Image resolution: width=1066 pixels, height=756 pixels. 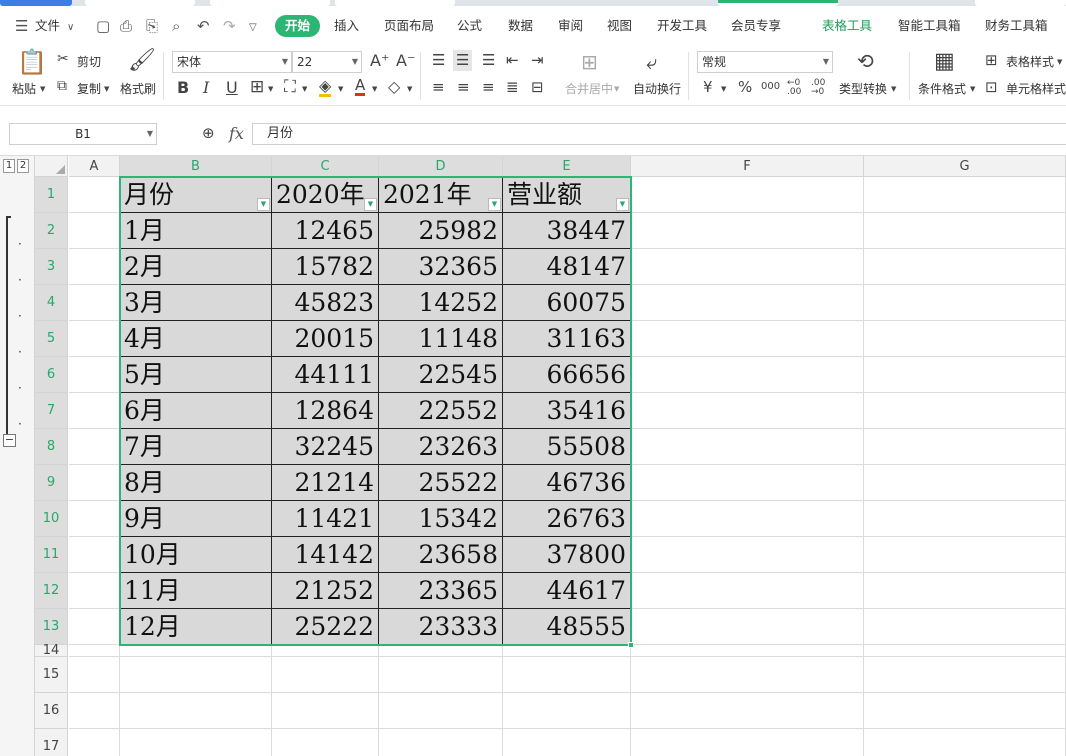 What do you see at coordinates (765, 62) in the screenshot?
I see `number-format-select: 常规 ▼` at bounding box center [765, 62].